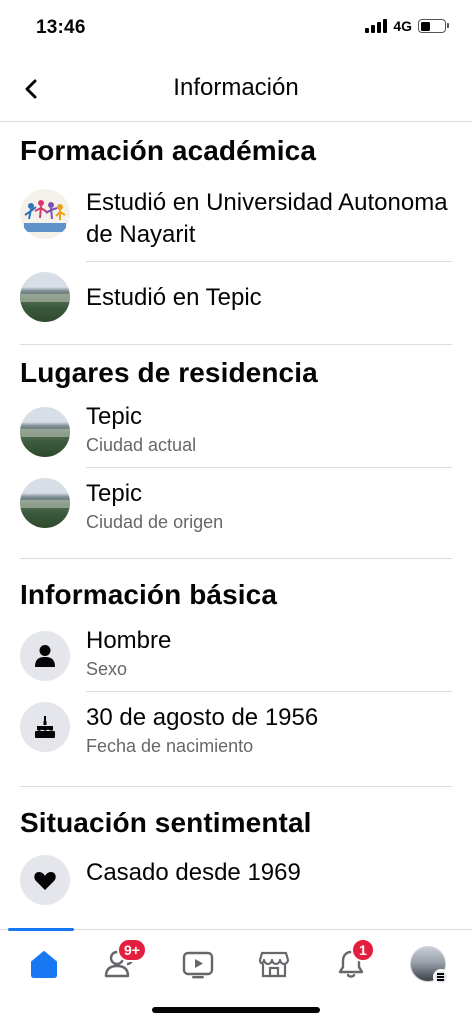  I want to click on signal-icon, so click(376, 26).